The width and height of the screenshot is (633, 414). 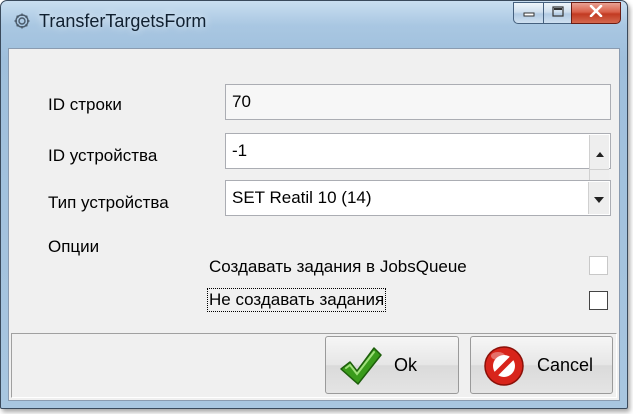 What do you see at coordinates (302, 197) in the screenshot?
I see `device-type-value: SET Reatil 10 (14)` at bounding box center [302, 197].